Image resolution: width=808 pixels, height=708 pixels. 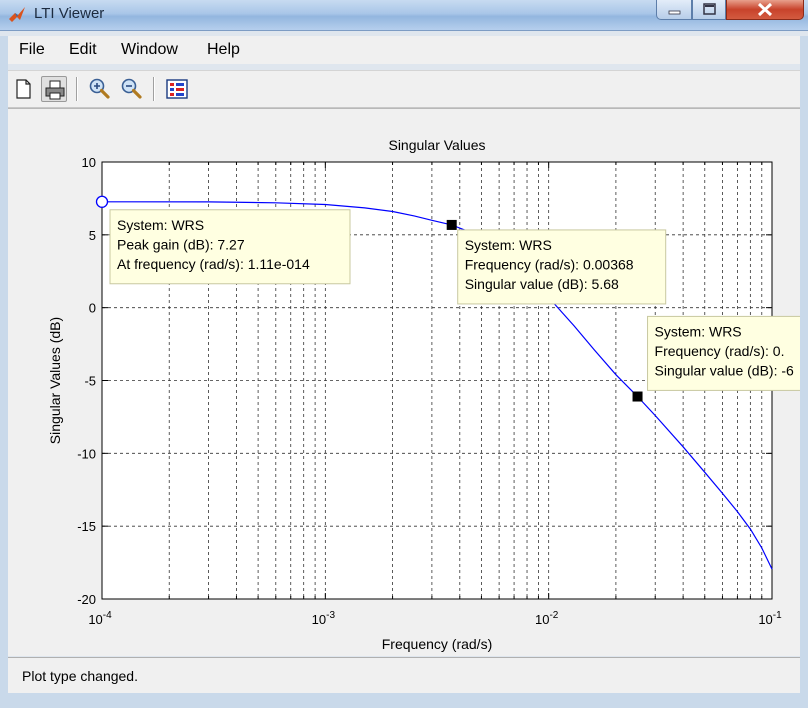 I want to click on y-tick-label: -5, so click(x=90, y=381).